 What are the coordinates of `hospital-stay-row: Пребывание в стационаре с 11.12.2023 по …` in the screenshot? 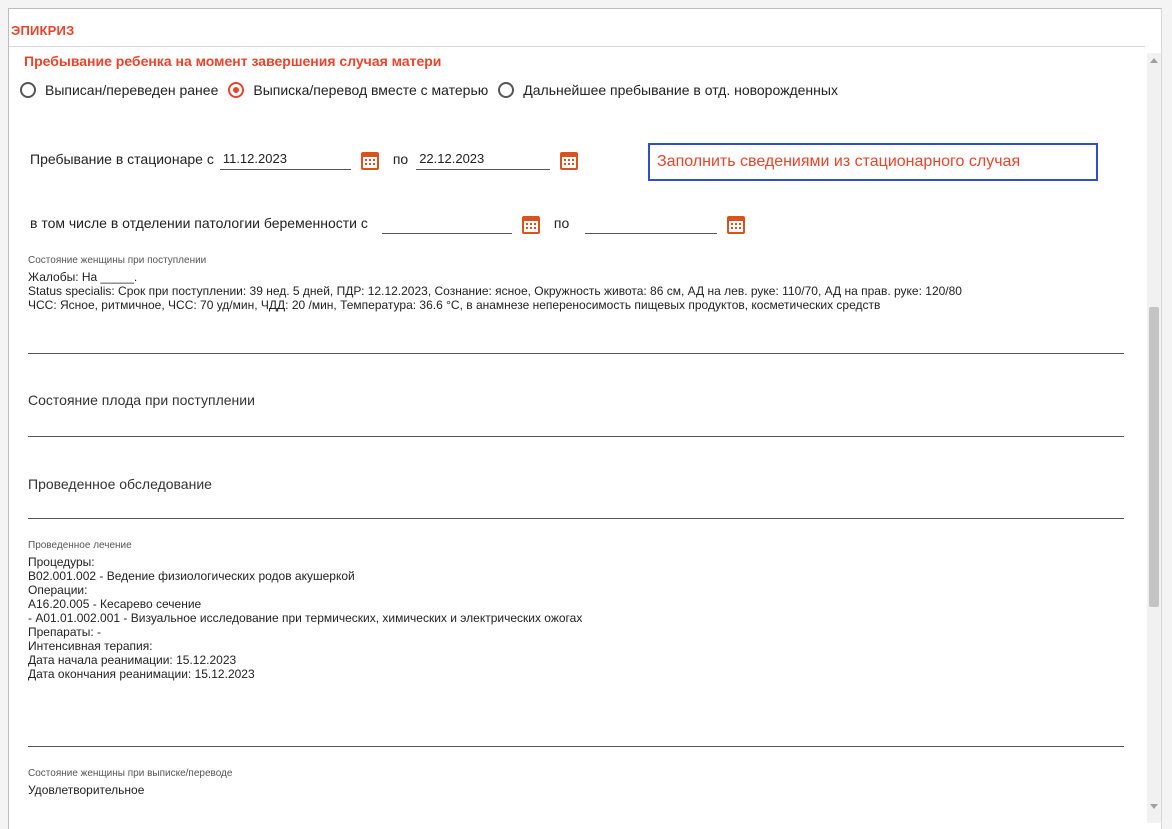 It's located at (311, 159).